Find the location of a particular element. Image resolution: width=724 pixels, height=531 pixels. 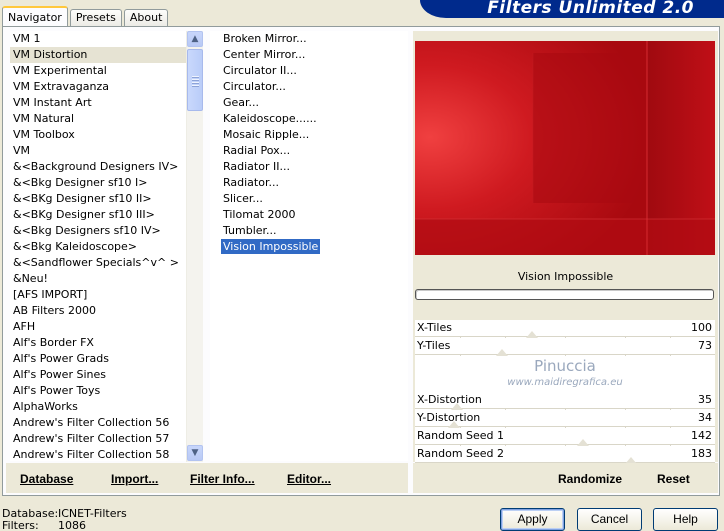

scroll-thumb is located at coordinates (195, 80).